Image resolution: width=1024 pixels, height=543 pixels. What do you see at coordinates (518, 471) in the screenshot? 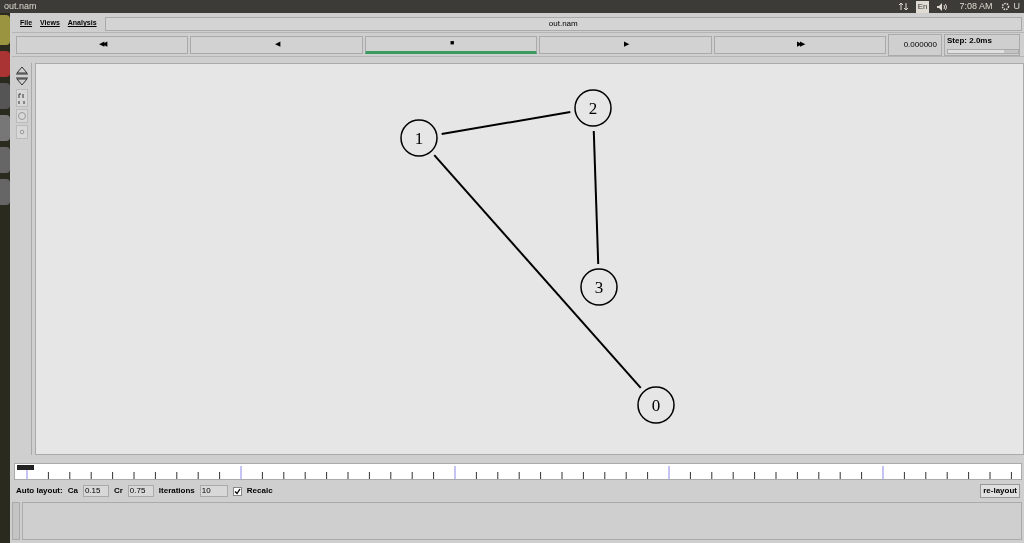
I see `timeline` at bounding box center [518, 471].